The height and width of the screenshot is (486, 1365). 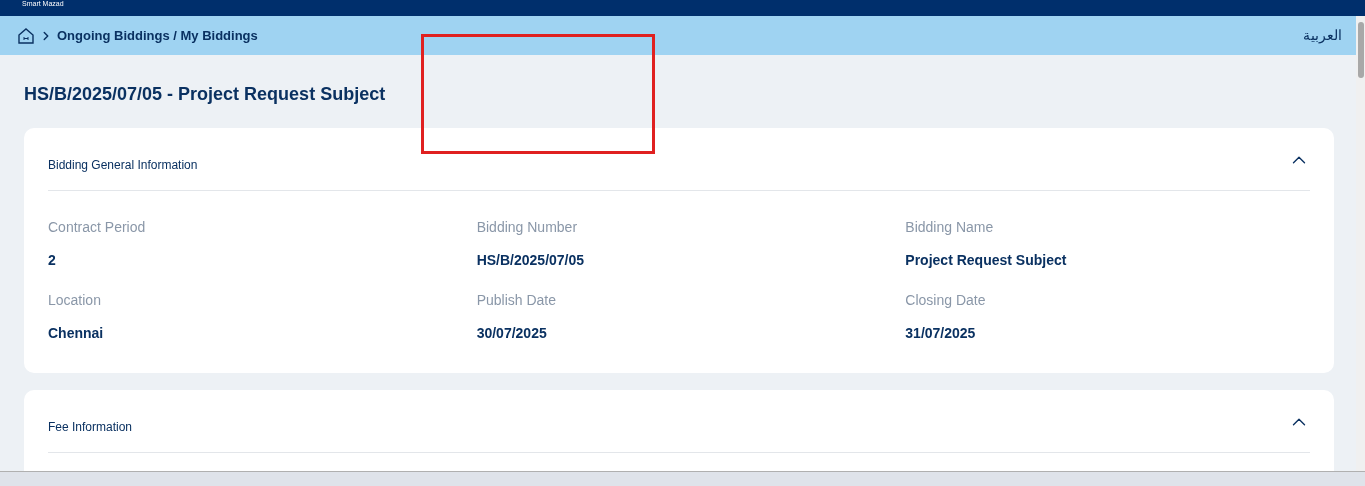 I want to click on field-label: Bidding Number, so click(x=527, y=227).